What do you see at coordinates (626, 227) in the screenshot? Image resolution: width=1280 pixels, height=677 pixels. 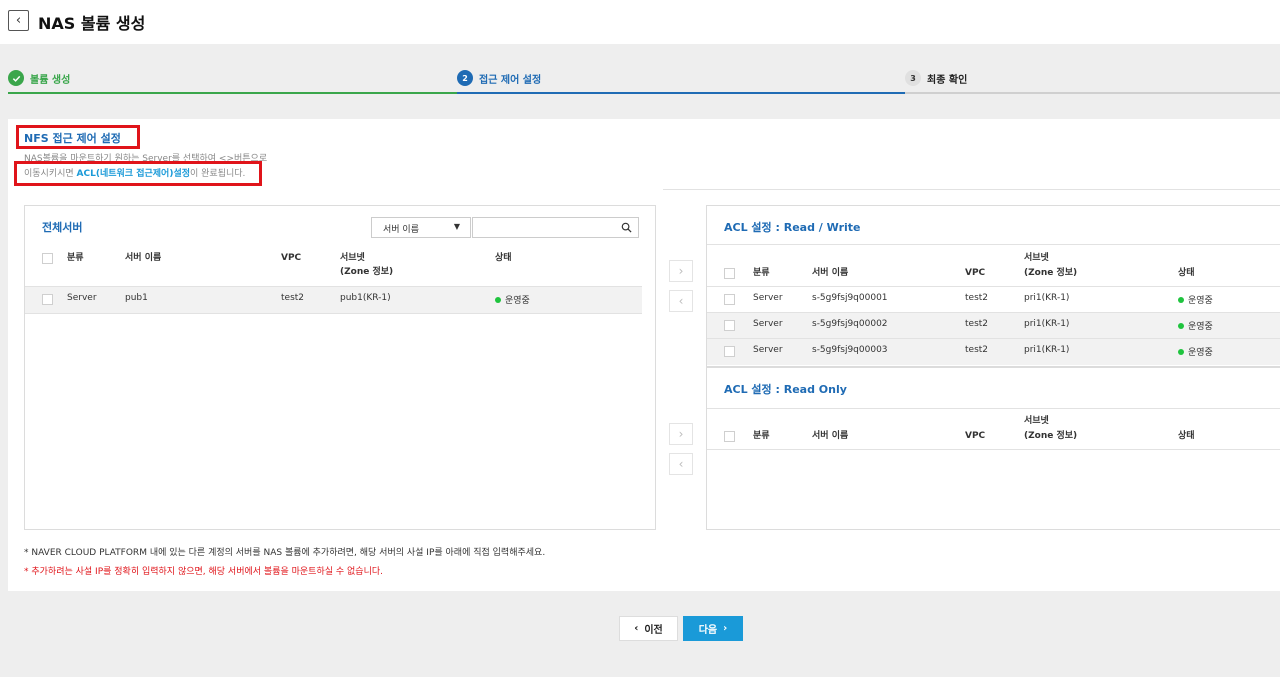 I see `search-icon` at bounding box center [626, 227].